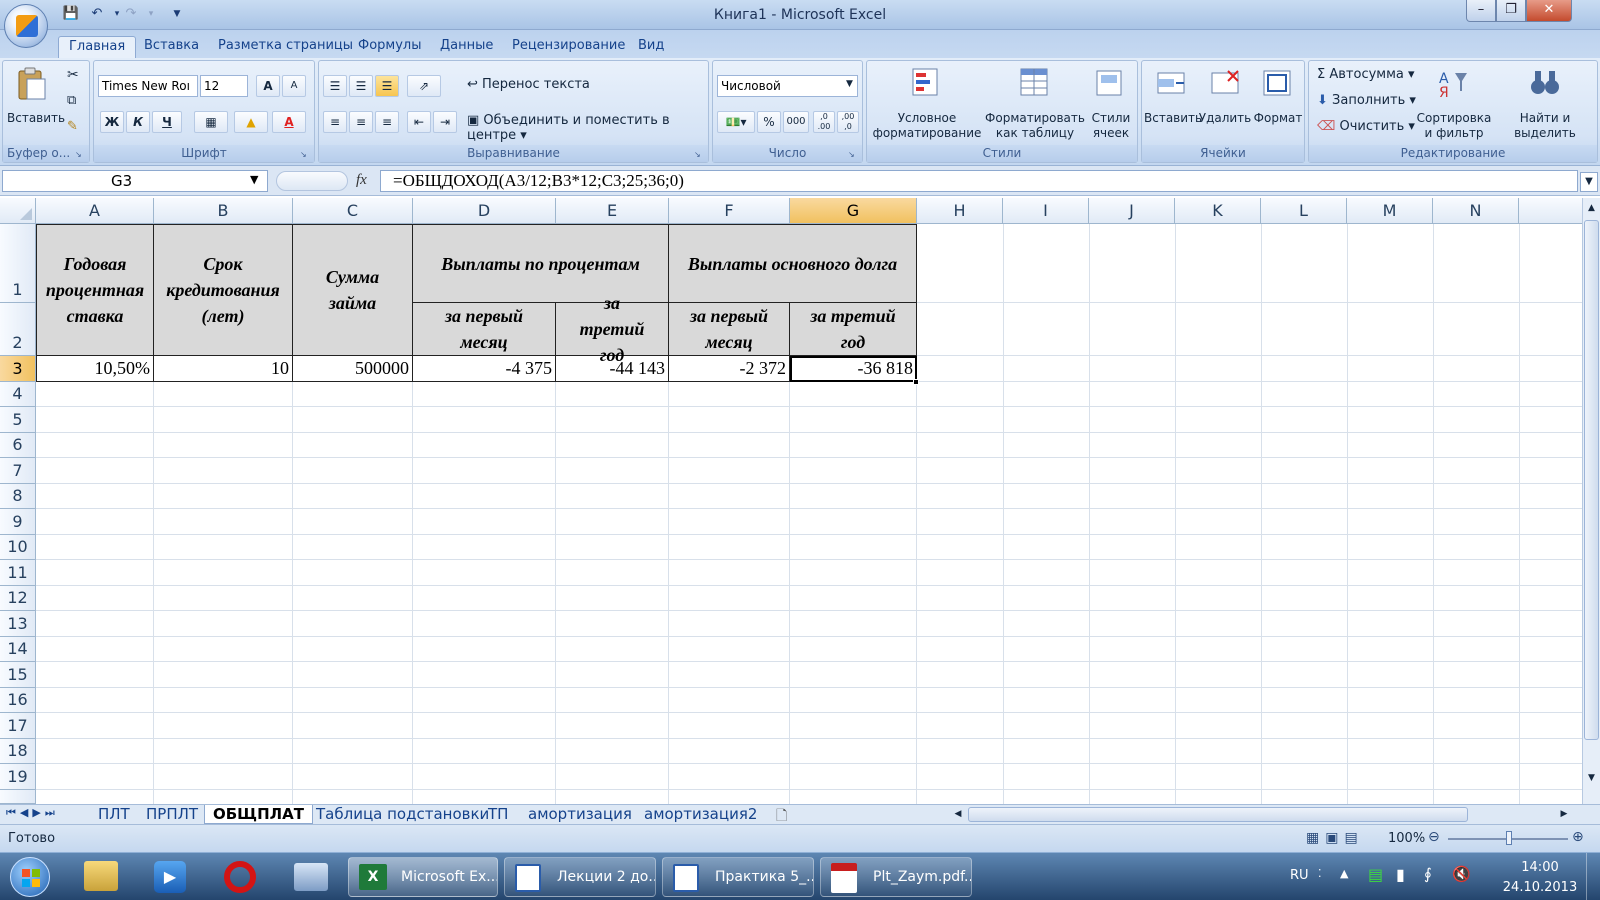 The image size is (1600, 900). Describe the element at coordinates (736, 122) in the screenshot. I see `currency-button: 💵▾` at that location.